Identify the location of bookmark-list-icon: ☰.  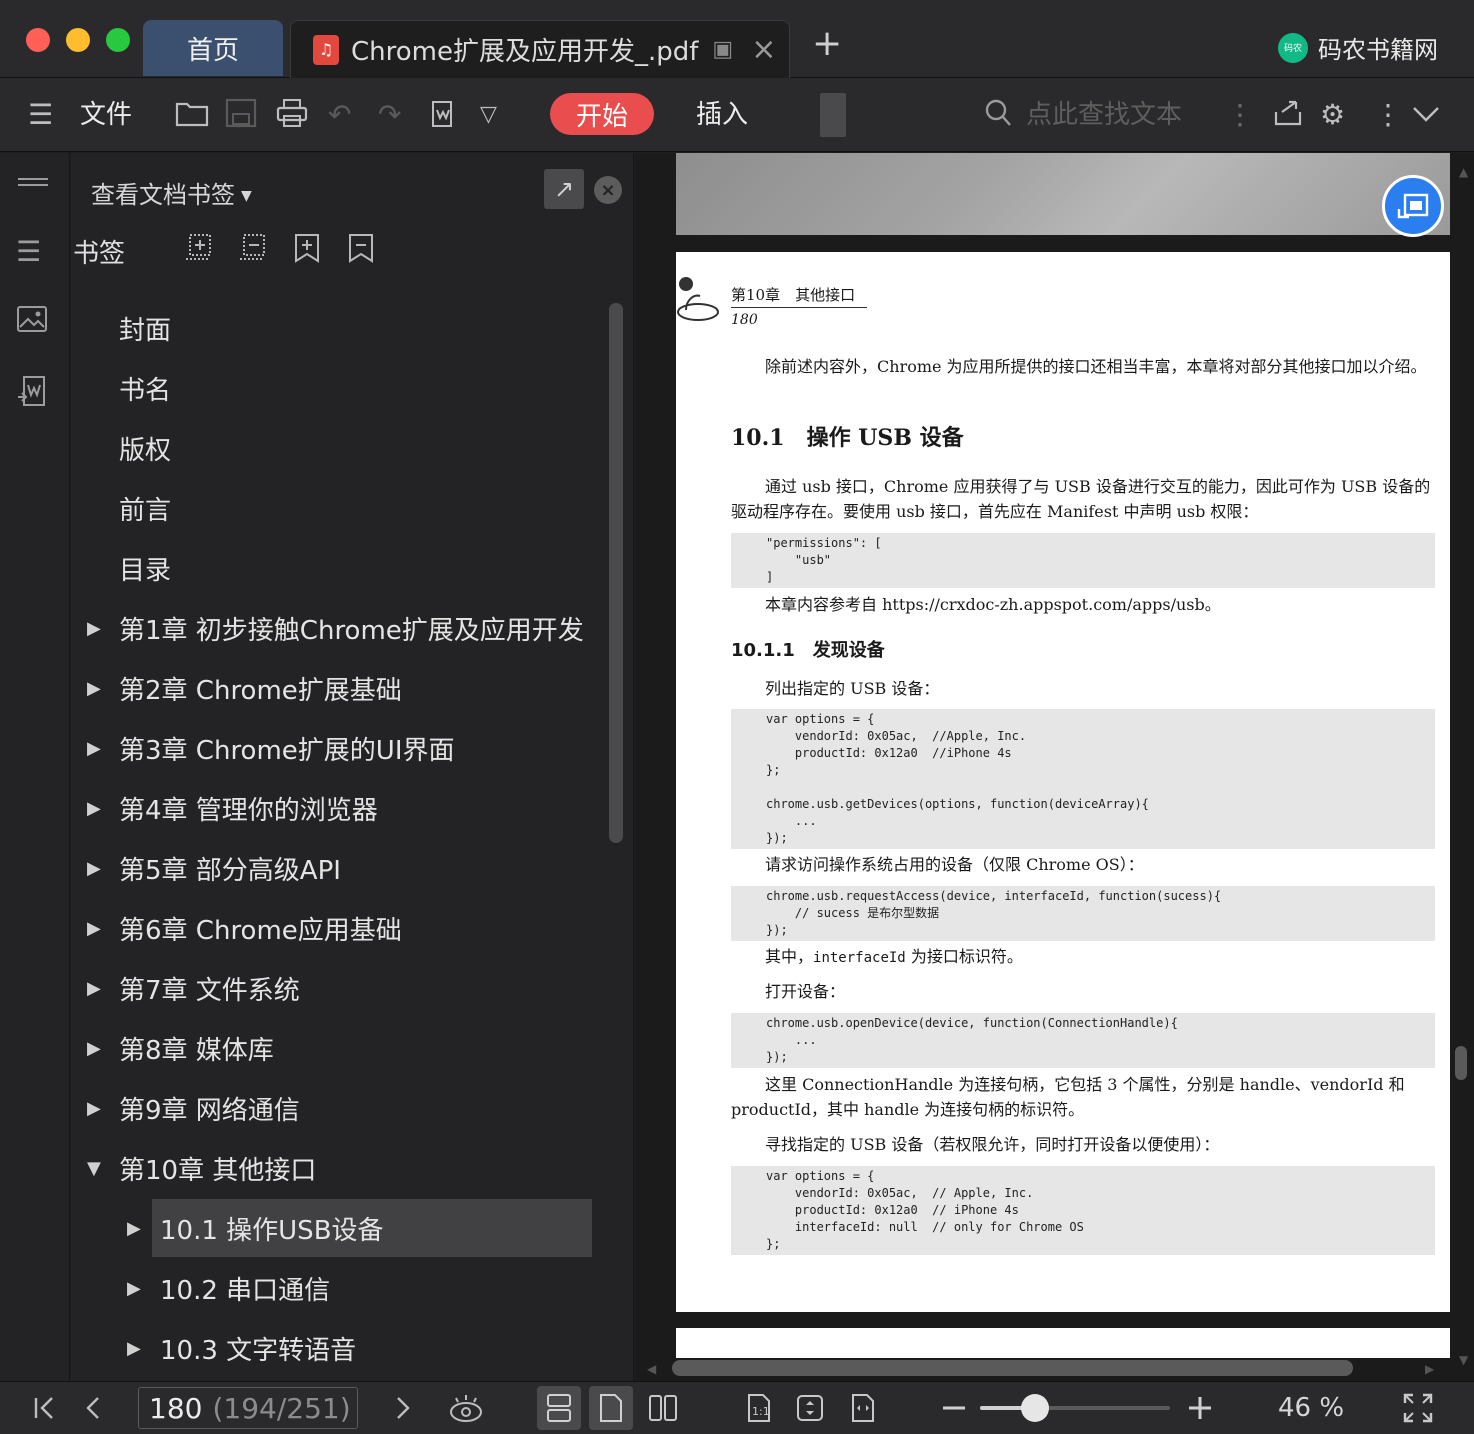
(28, 251).